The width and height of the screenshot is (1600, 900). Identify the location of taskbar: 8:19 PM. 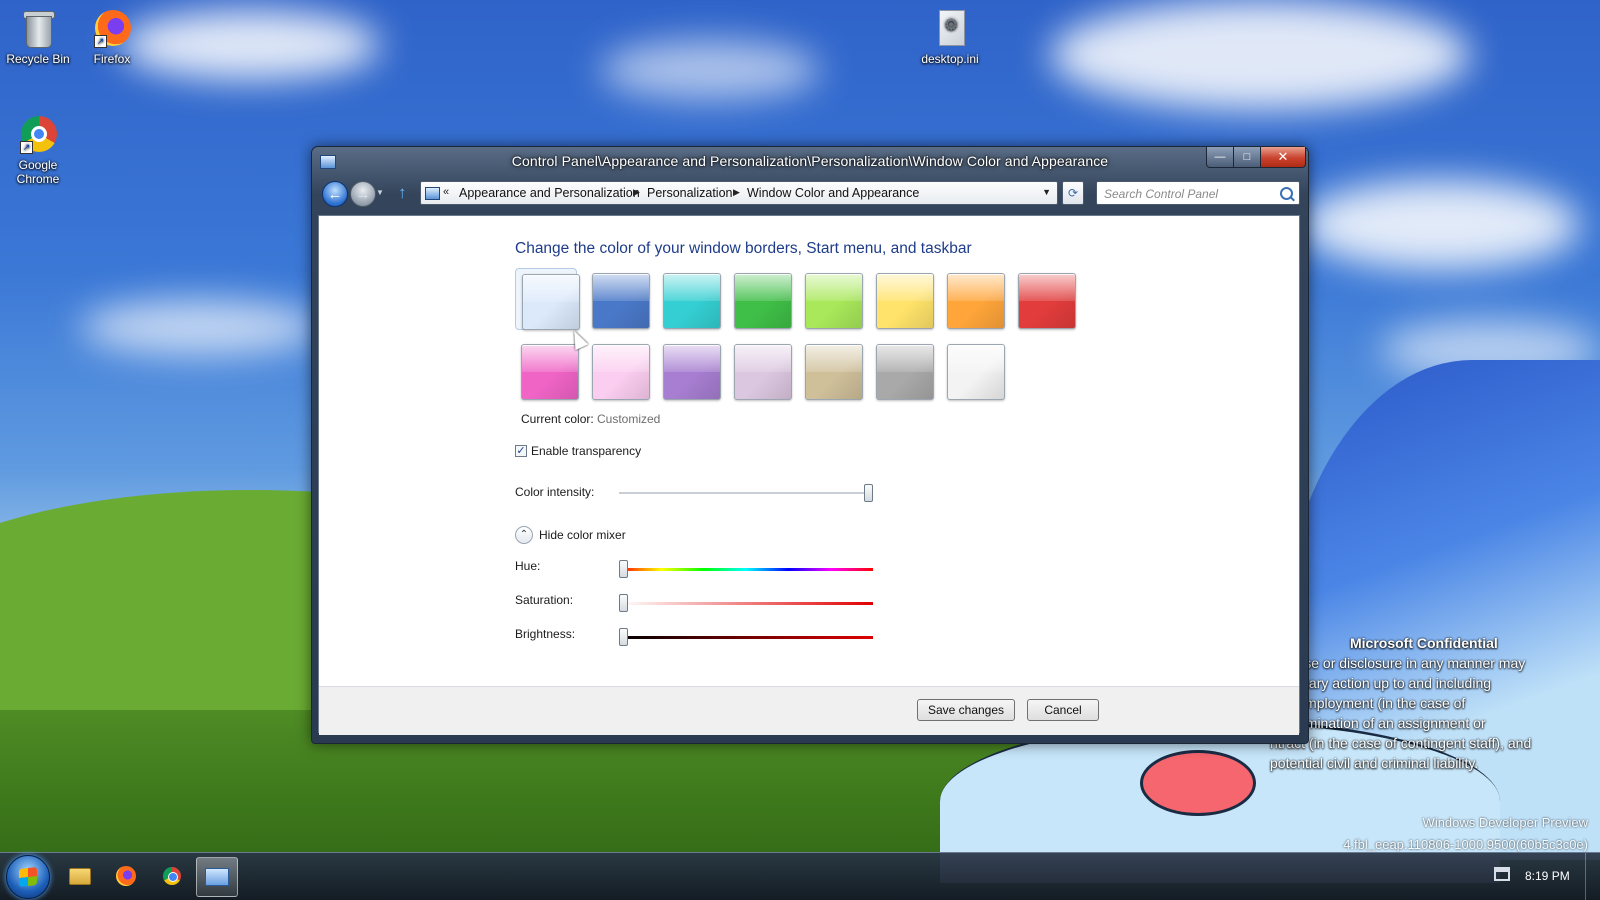
(800, 876).